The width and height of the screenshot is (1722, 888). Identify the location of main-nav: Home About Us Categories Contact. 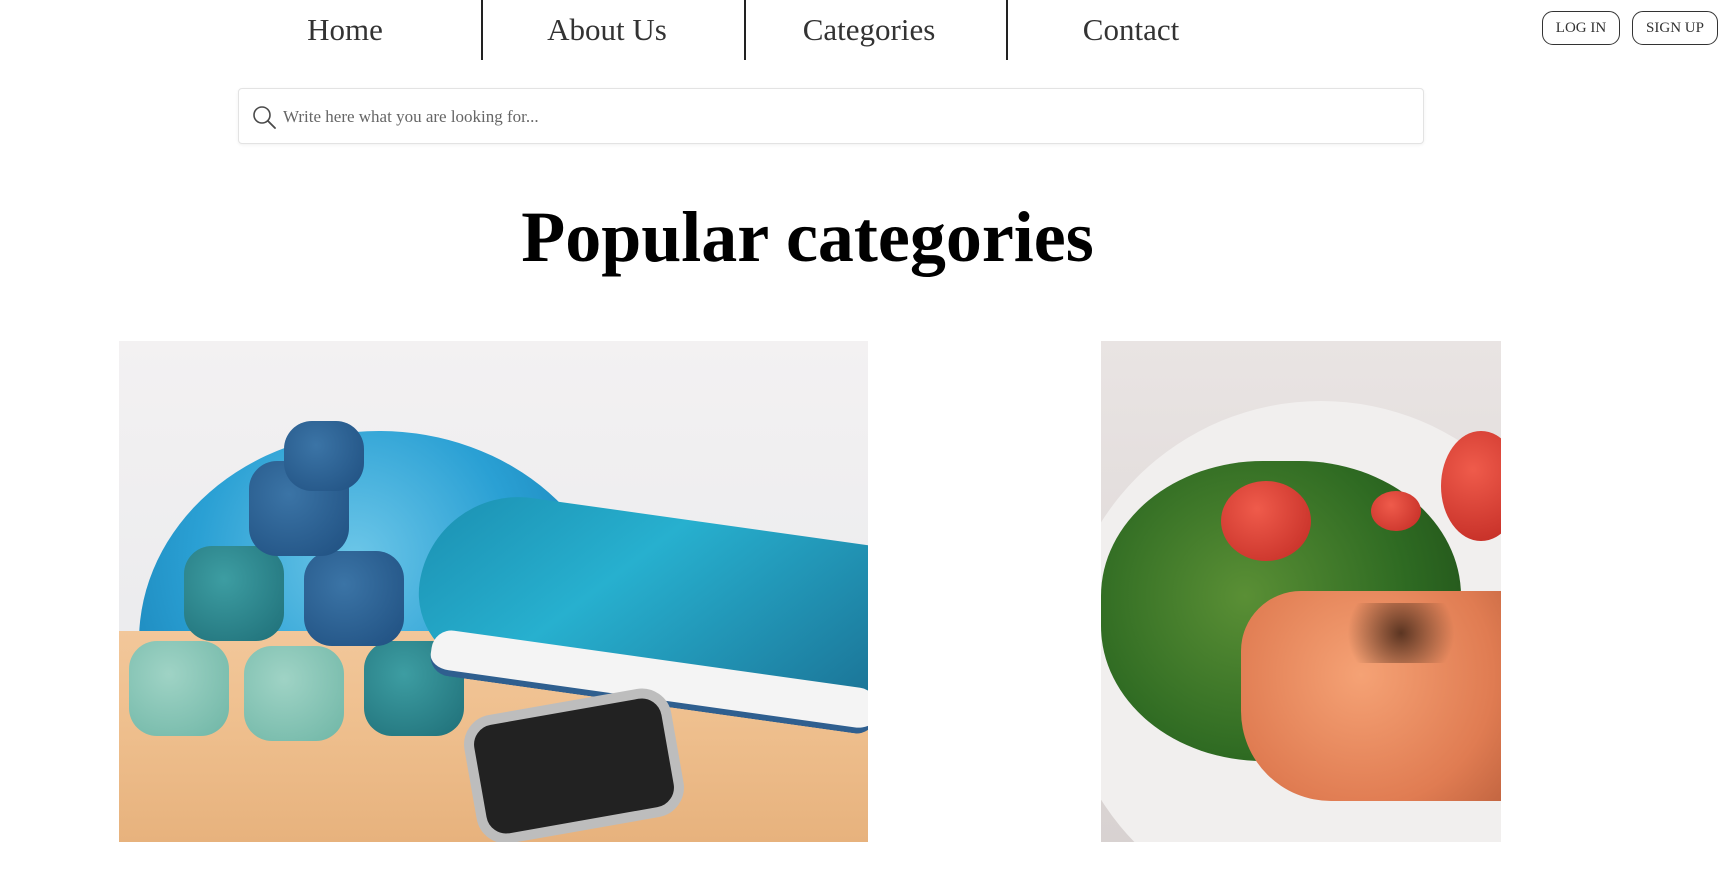
(861, 30).